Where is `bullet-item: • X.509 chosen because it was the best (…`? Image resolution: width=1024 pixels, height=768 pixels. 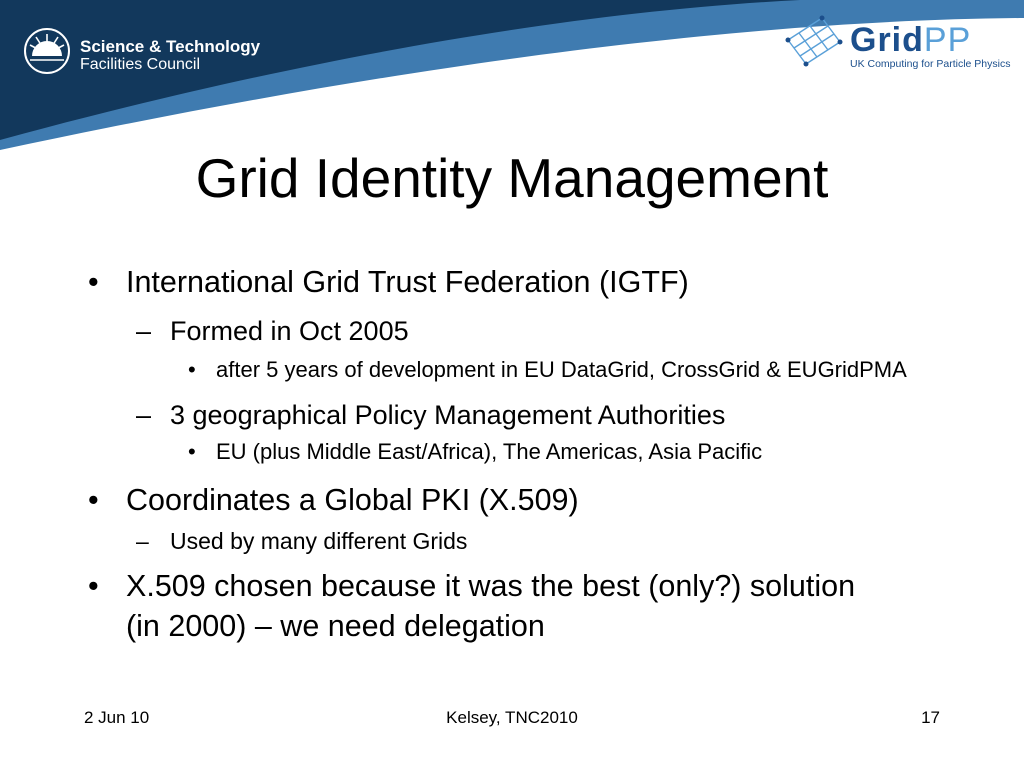
bullet-item: • X.509 chosen because it was the best (… is located at coordinates (443, 606).